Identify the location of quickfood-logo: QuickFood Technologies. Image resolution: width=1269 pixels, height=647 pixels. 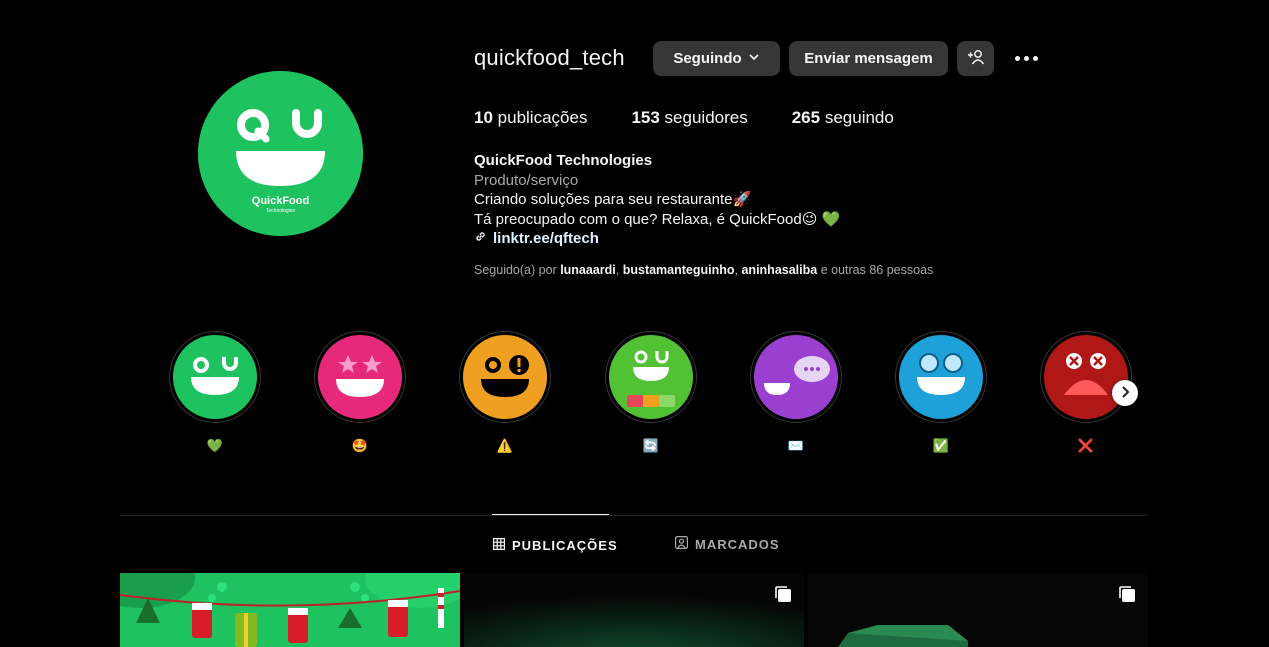
(280, 153).